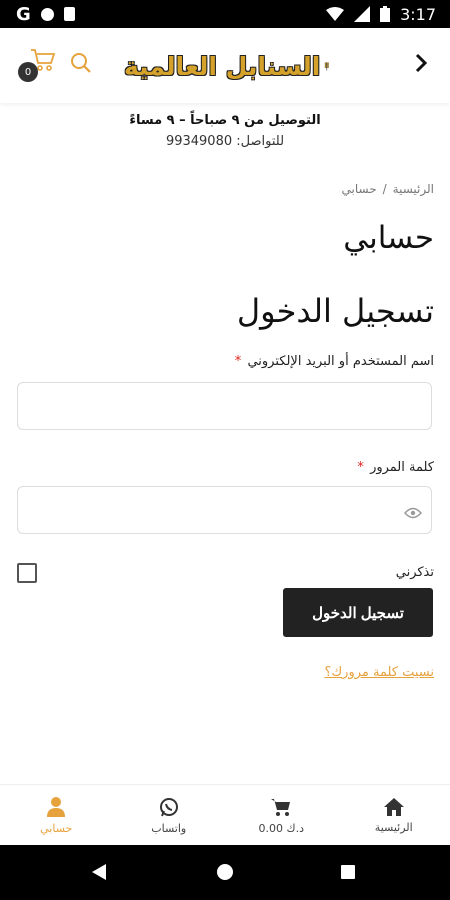 The width and height of the screenshot is (450, 900). What do you see at coordinates (27, 573) in the screenshot?
I see `remember-checkbox` at bounding box center [27, 573].